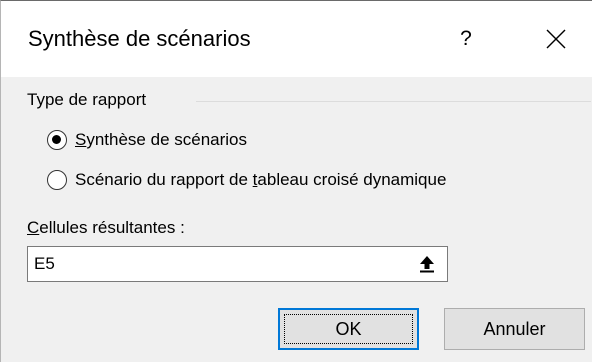  What do you see at coordinates (393, 101) in the screenshot?
I see `group-divider` at bounding box center [393, 101].